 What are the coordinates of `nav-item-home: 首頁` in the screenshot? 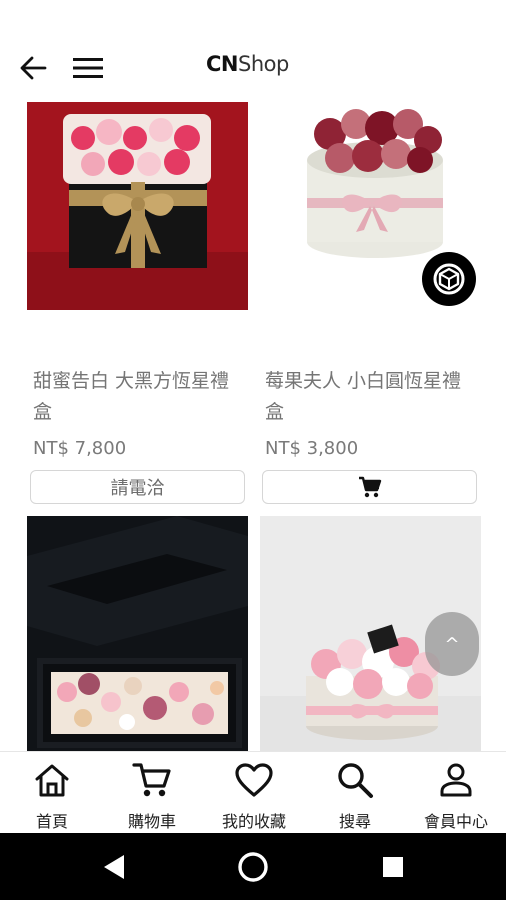 It's located at (52, 793).